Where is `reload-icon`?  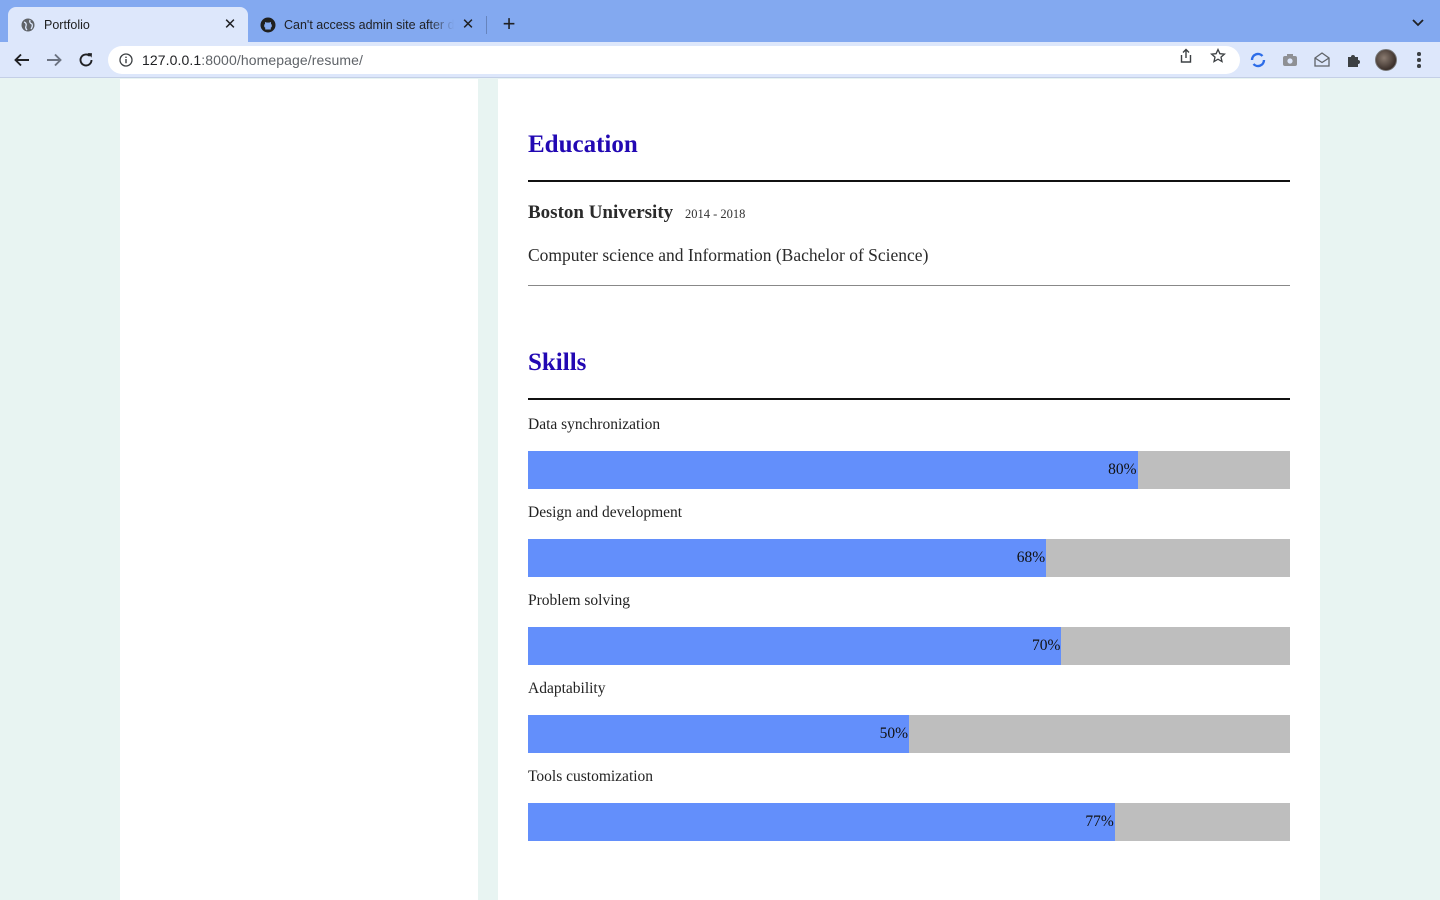 reload-icon is located at coordinates (86, 60).